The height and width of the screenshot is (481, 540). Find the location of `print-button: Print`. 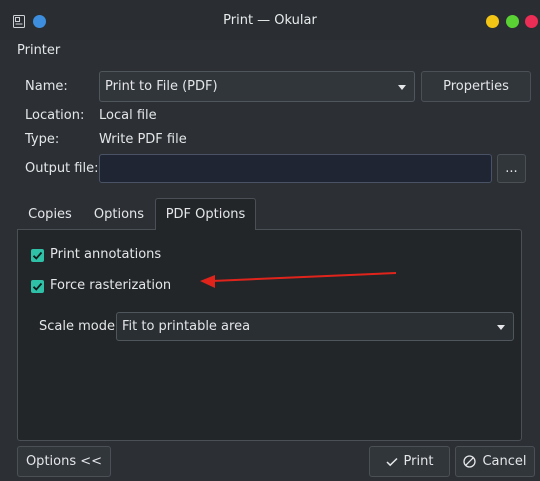

print-button: Print is located at coordinates (409, 461).